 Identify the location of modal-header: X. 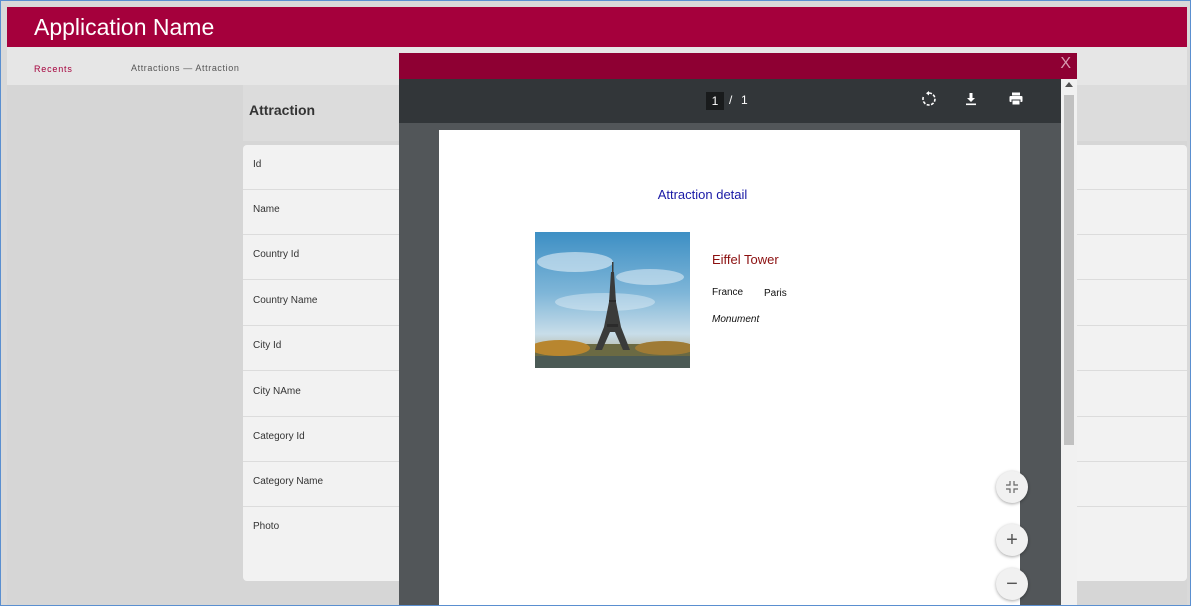
(738, 66).